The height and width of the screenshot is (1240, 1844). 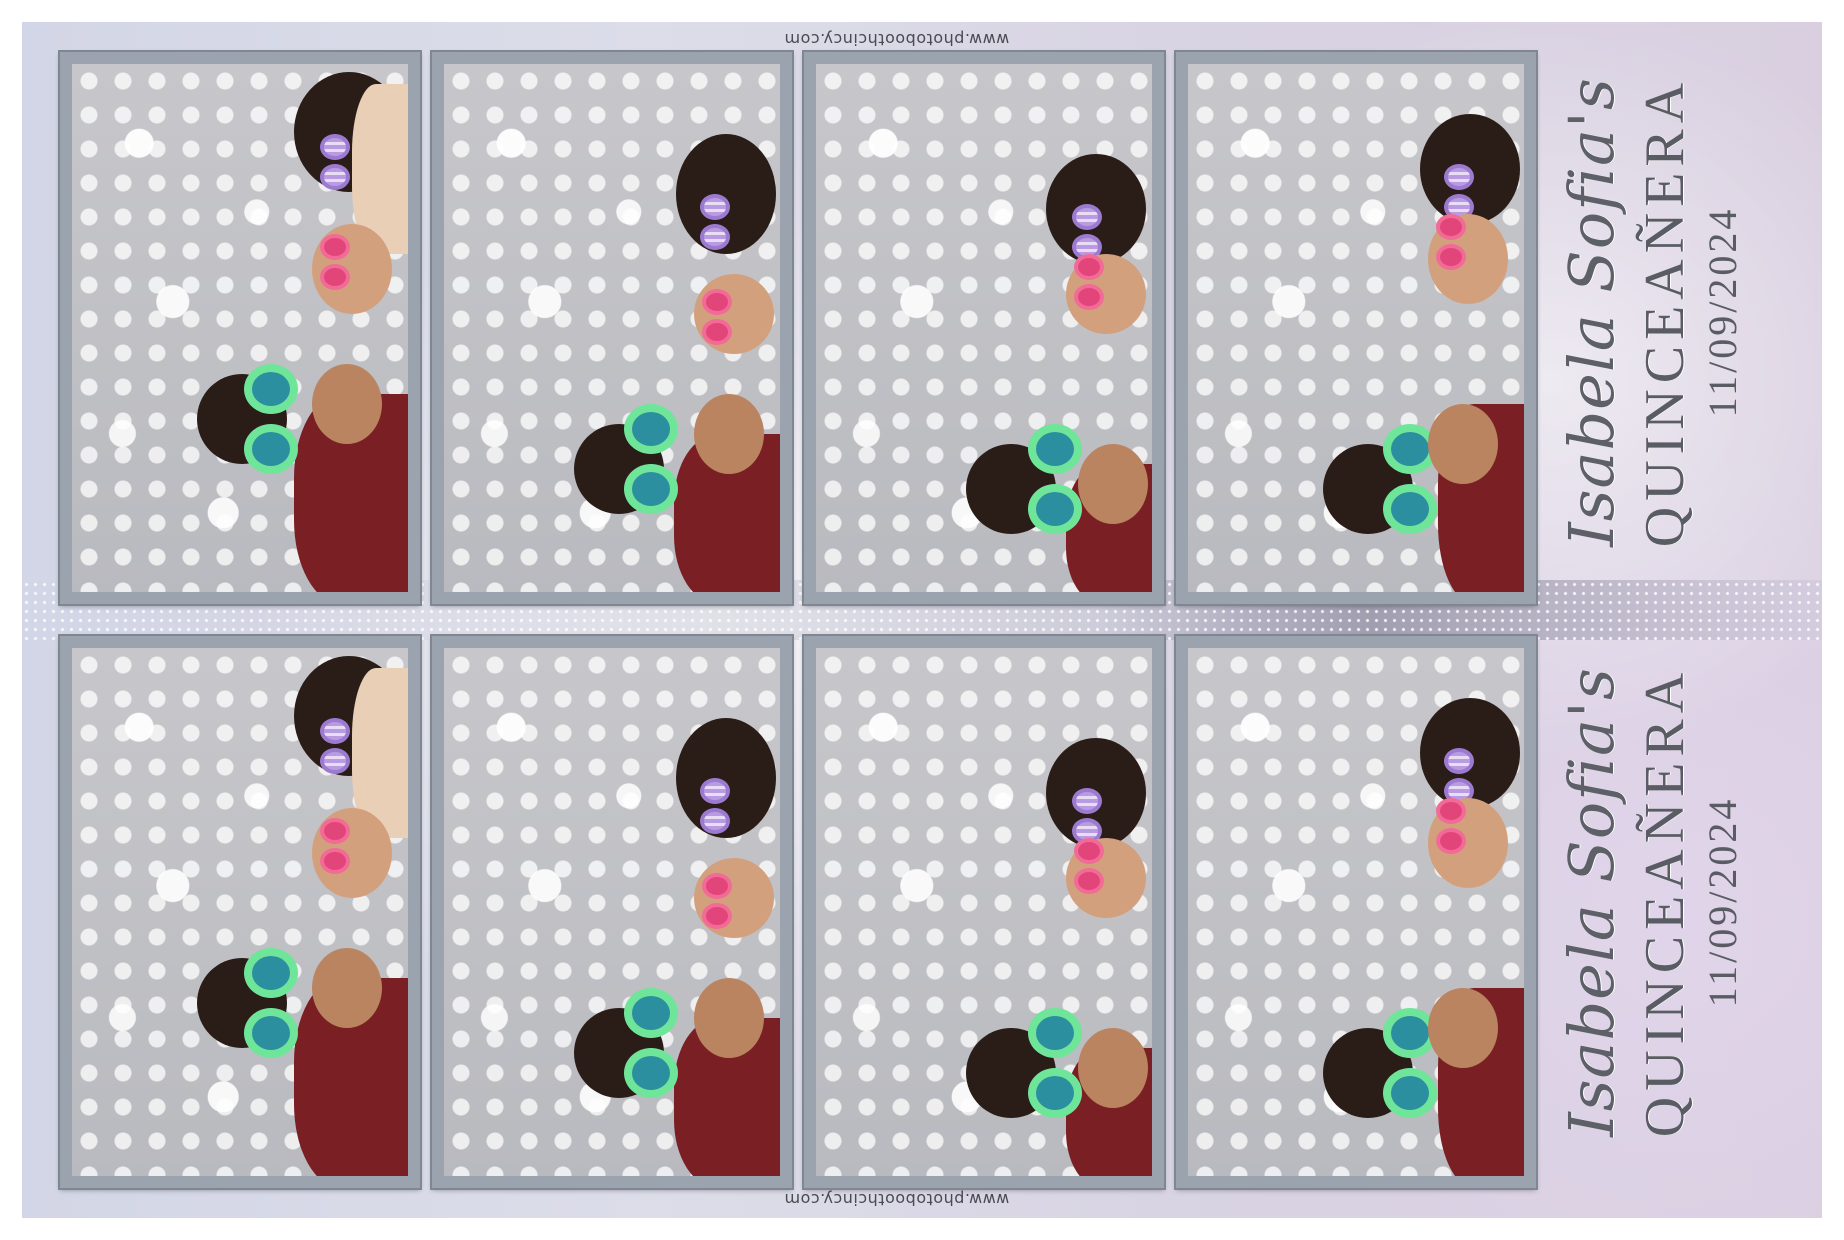 What do you see at coordinates (897, 39) in the screenshot?
I see `watermark-top: www.photoboothcincy.com` at bounding box center [897, 39].